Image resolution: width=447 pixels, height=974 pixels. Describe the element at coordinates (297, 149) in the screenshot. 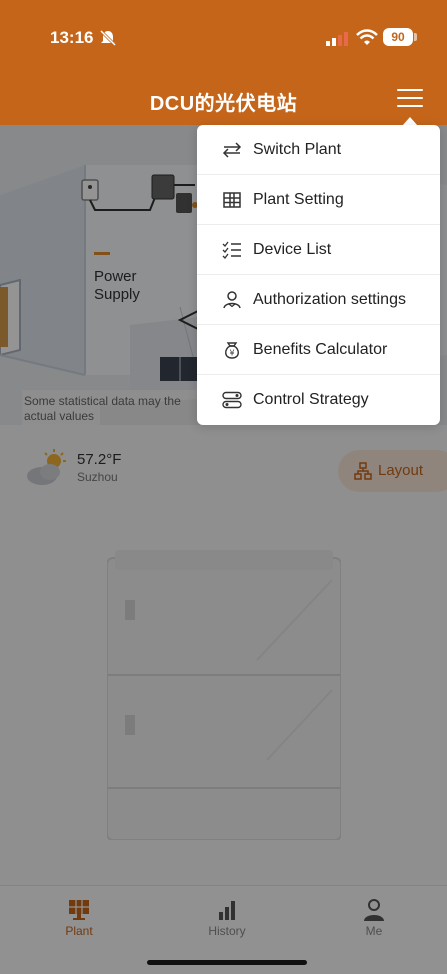

I see `menu-item-label: Switch Plant` at that location.